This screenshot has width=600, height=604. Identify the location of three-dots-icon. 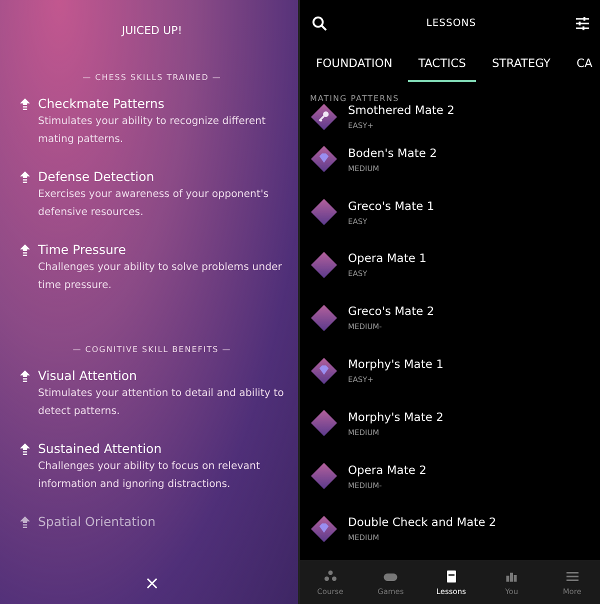
(330, 576).